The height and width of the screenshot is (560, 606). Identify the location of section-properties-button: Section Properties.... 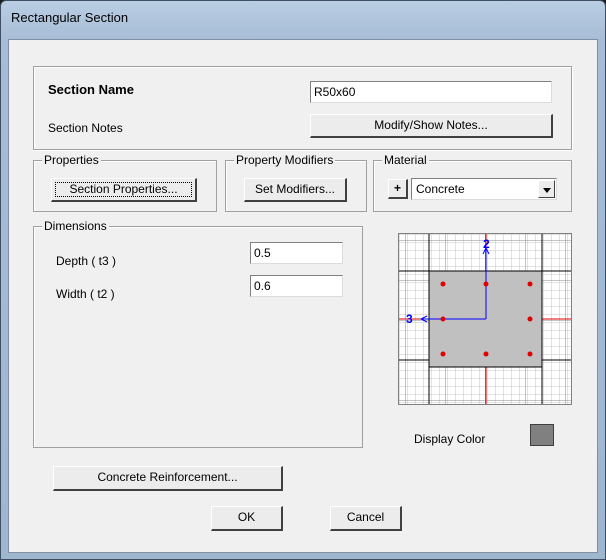
(124, 190).